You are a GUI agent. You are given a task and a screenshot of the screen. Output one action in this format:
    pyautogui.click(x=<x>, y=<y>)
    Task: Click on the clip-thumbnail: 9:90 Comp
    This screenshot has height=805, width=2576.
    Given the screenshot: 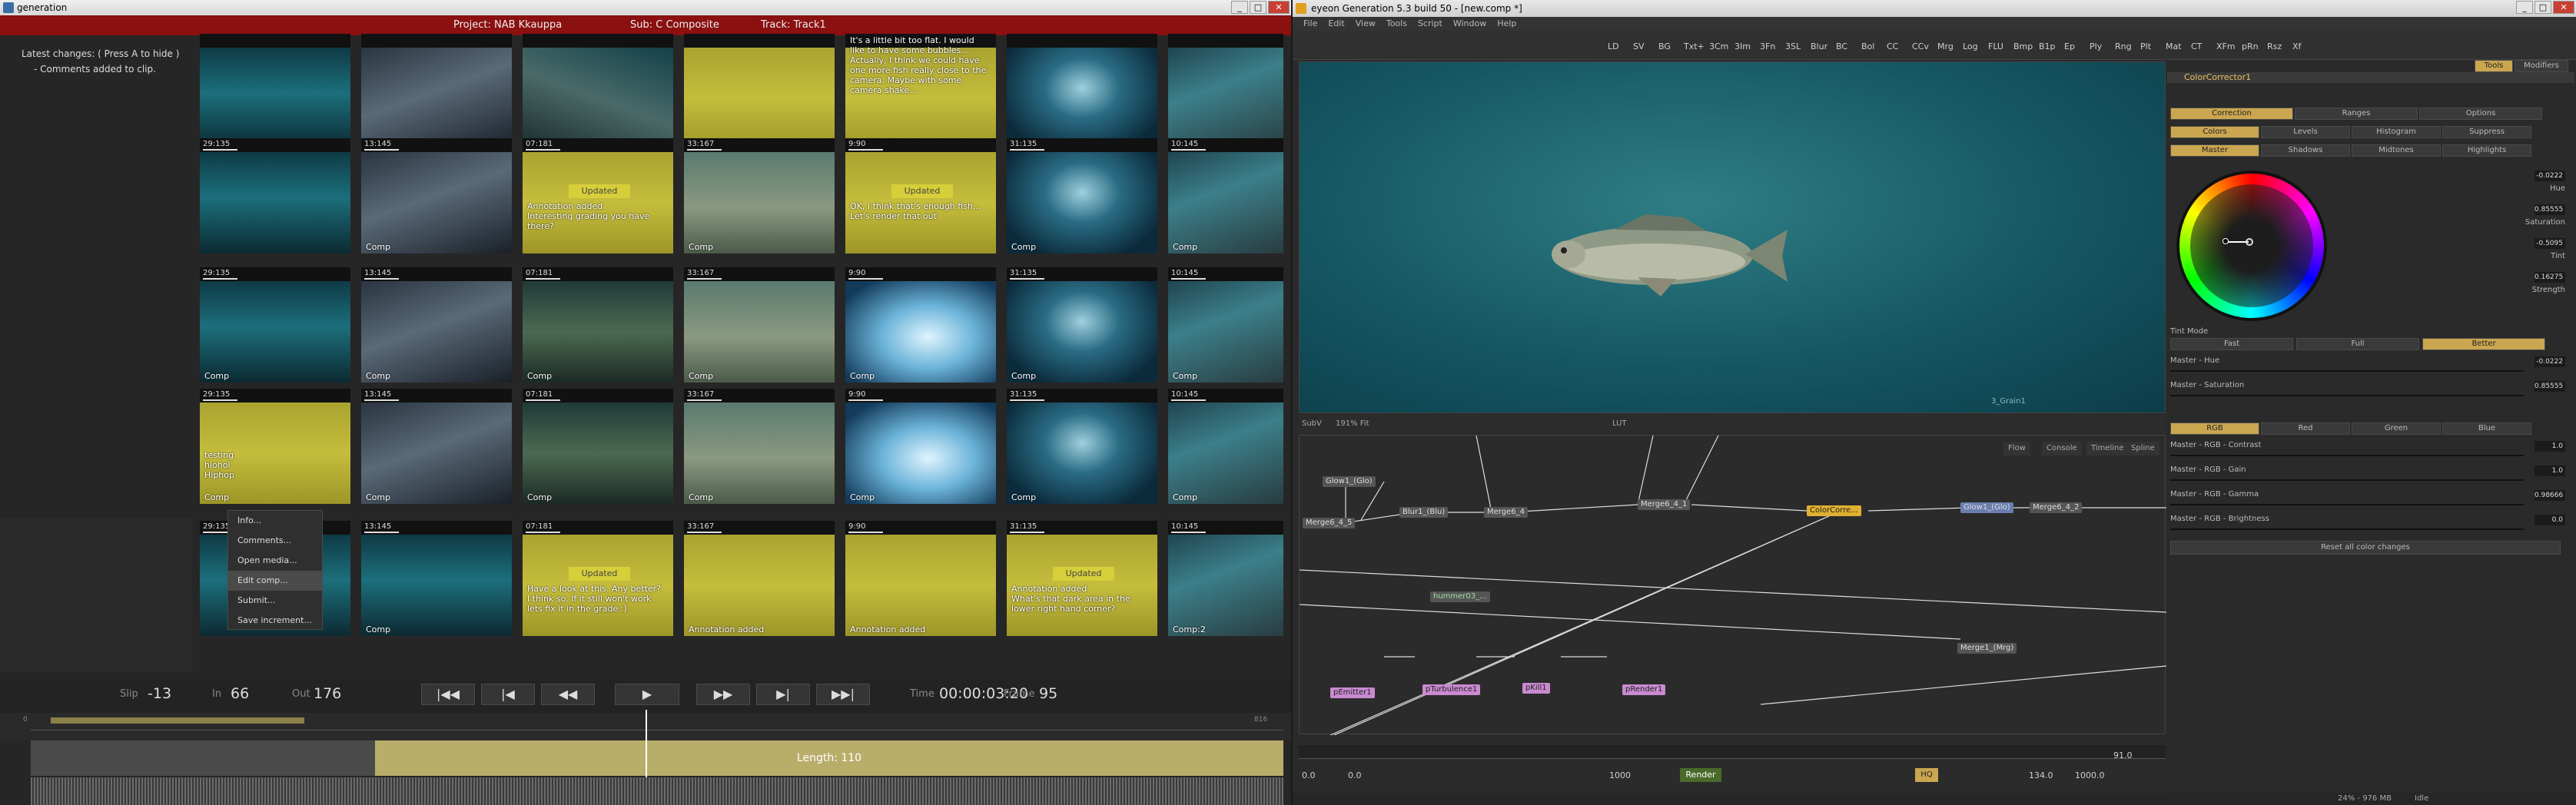 What is the action you would take?
    pyautogui.click(x=921, y=446)
    